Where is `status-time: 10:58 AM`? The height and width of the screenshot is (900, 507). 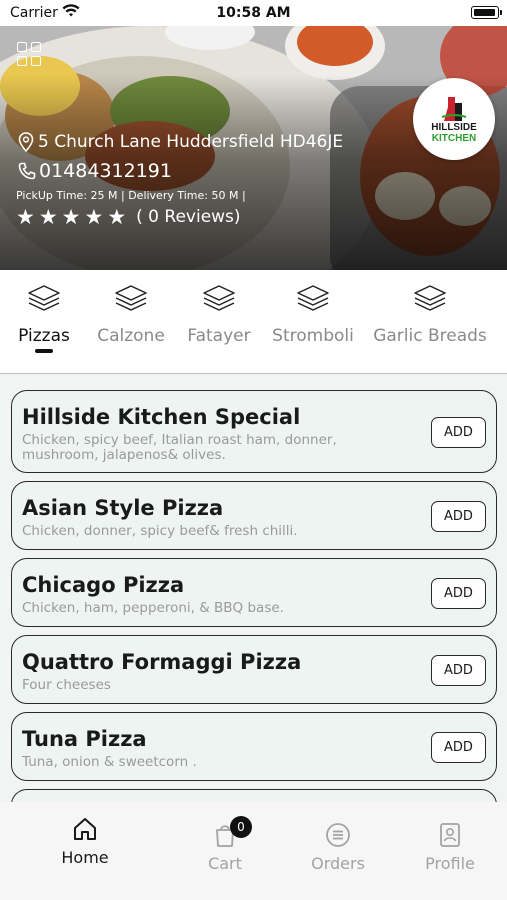 status-time: 10:58 AM is located at coordinates (253, 13).